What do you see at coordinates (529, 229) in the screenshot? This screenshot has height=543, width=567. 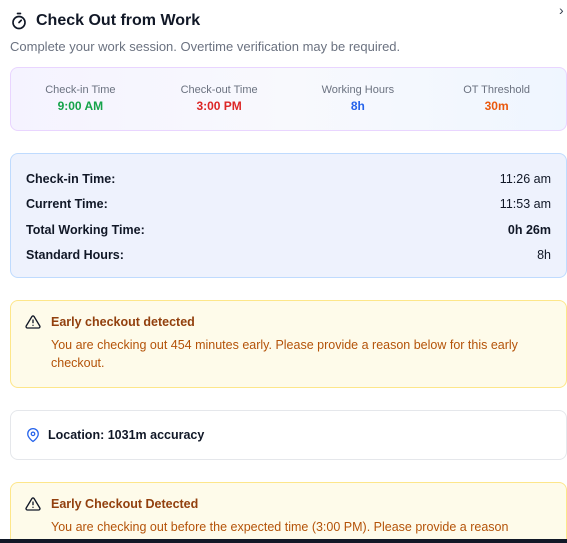 I see `stat-value: 0h 26m` at bounding box center [529, 229].